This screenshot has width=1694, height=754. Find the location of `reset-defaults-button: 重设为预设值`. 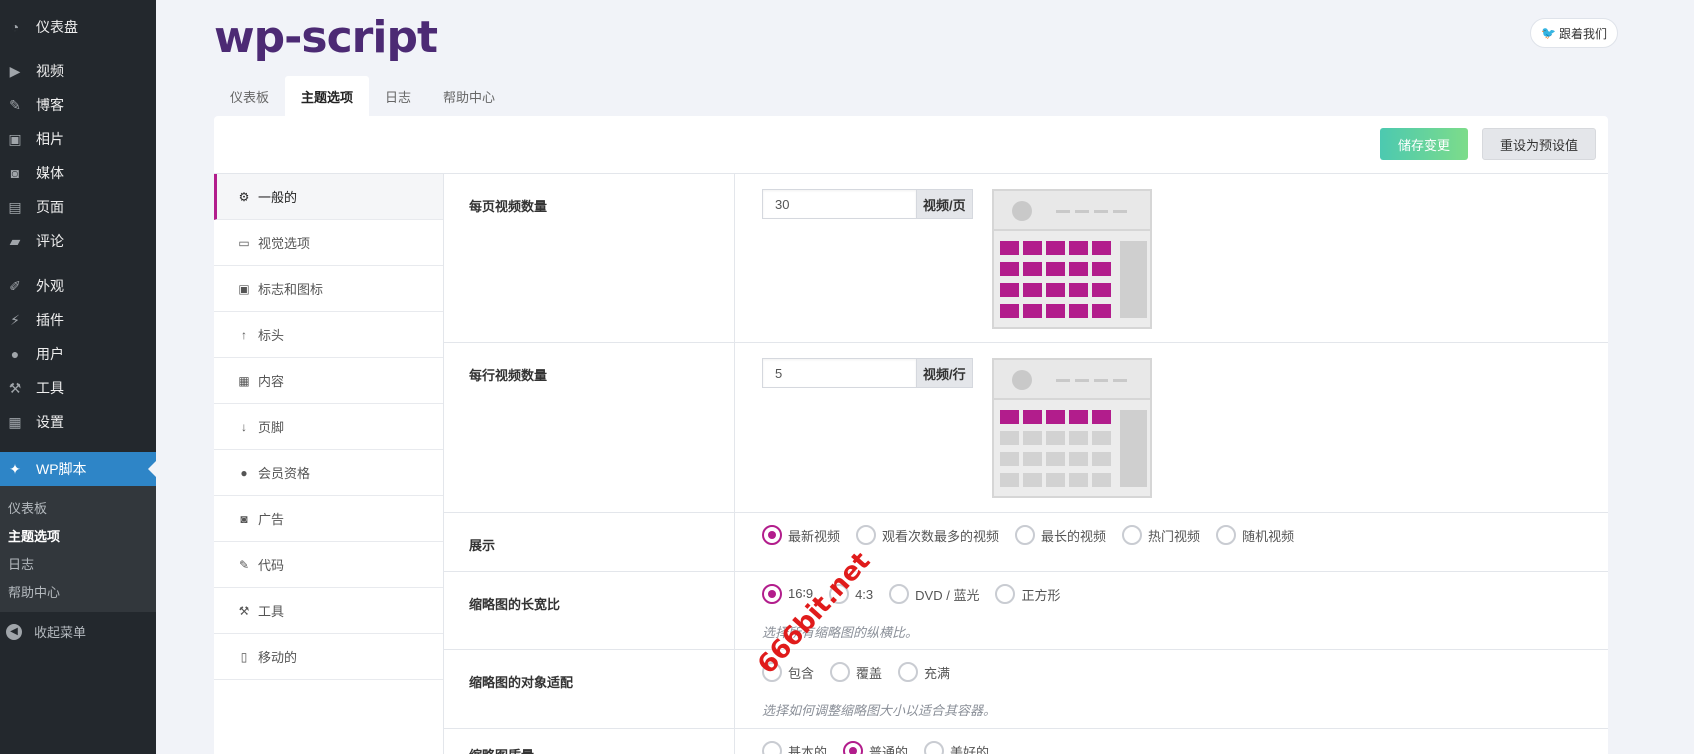

reset-defaults-button: 重设为预设值 is located at coordinates (1539, 144).